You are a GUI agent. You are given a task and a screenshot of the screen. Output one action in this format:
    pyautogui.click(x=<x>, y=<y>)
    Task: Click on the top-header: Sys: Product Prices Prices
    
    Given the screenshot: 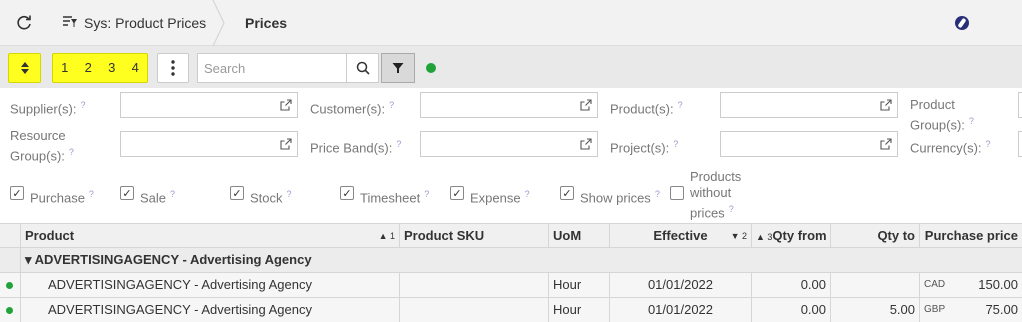 What is the action you would take?
    pyautogui.click(x=511, y=23)
    